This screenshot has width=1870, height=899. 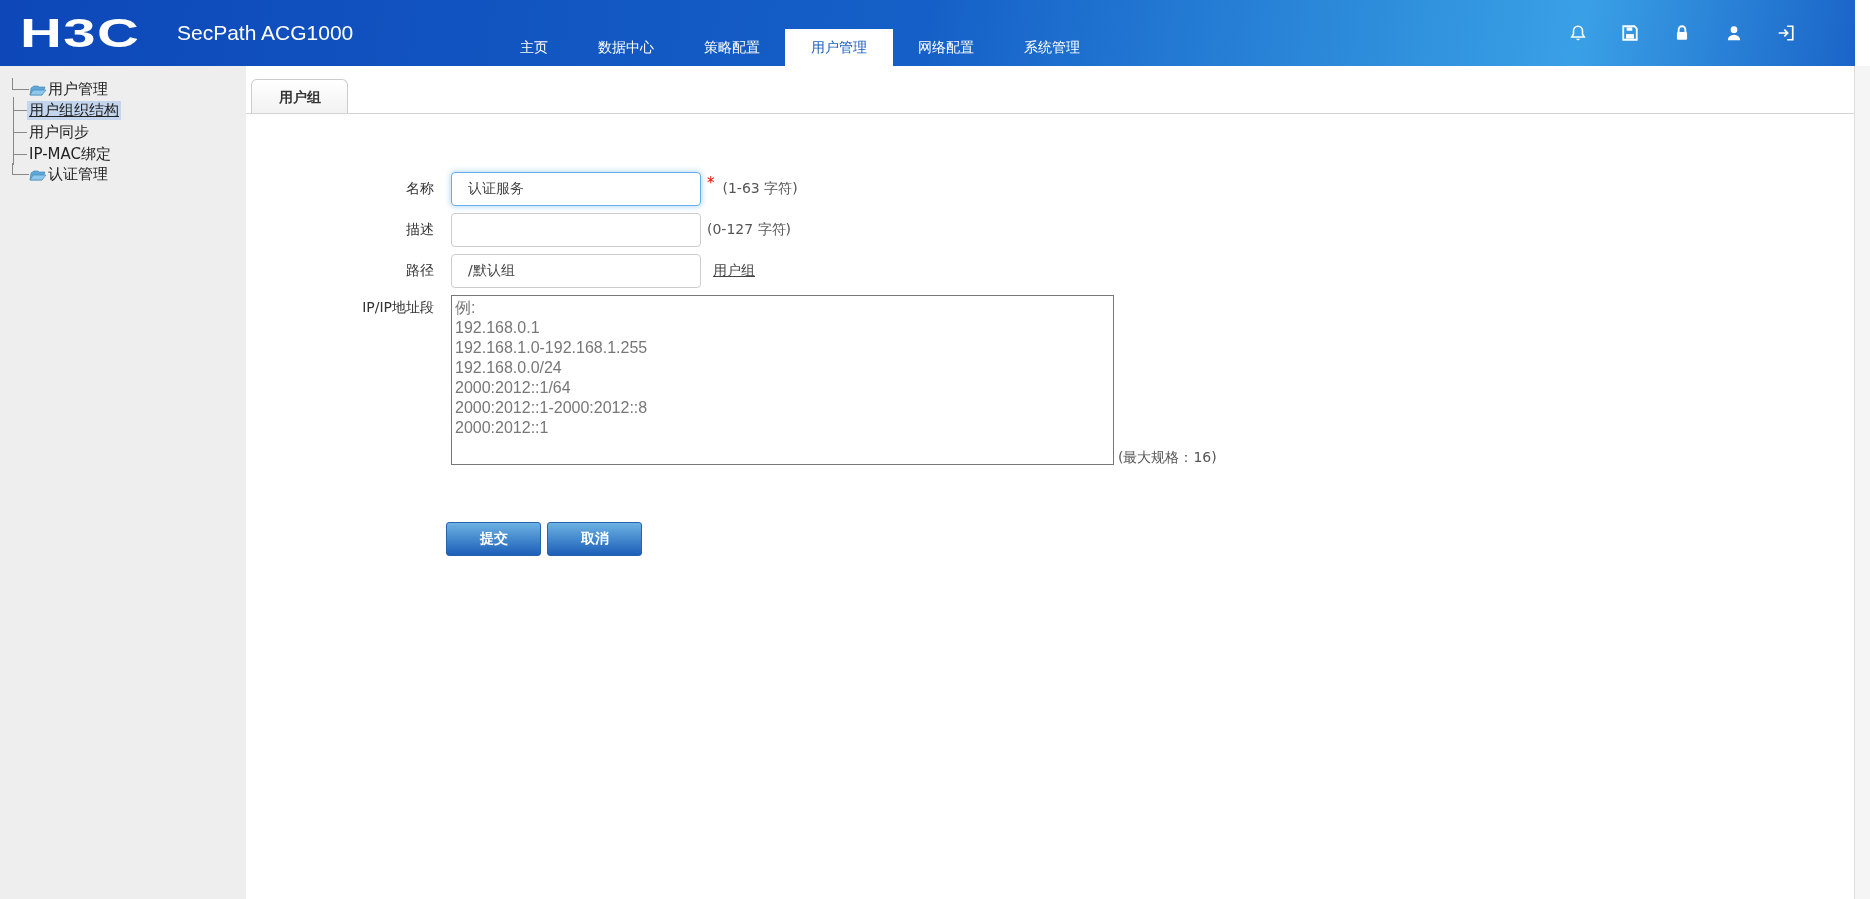 What do you see at coordinates (265, 33) in the screenshot?
I see `product-name: SecPath ACG1000` at bounding box center [265, 33].